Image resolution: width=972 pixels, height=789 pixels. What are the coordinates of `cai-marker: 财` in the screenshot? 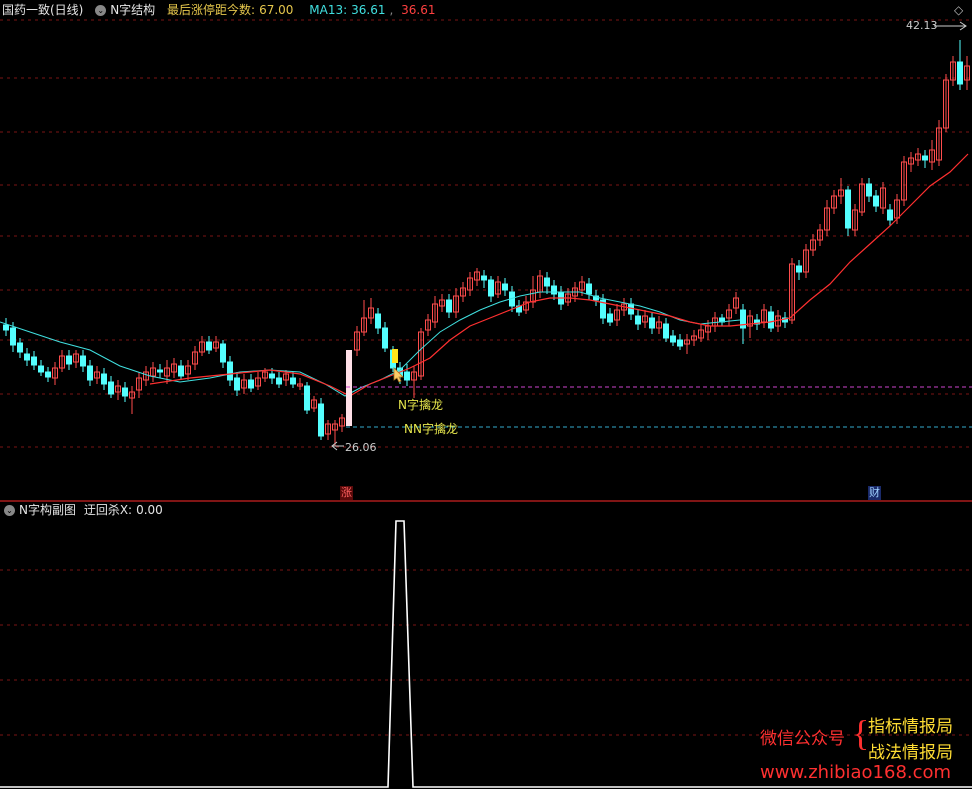 It's located at (874, 493).